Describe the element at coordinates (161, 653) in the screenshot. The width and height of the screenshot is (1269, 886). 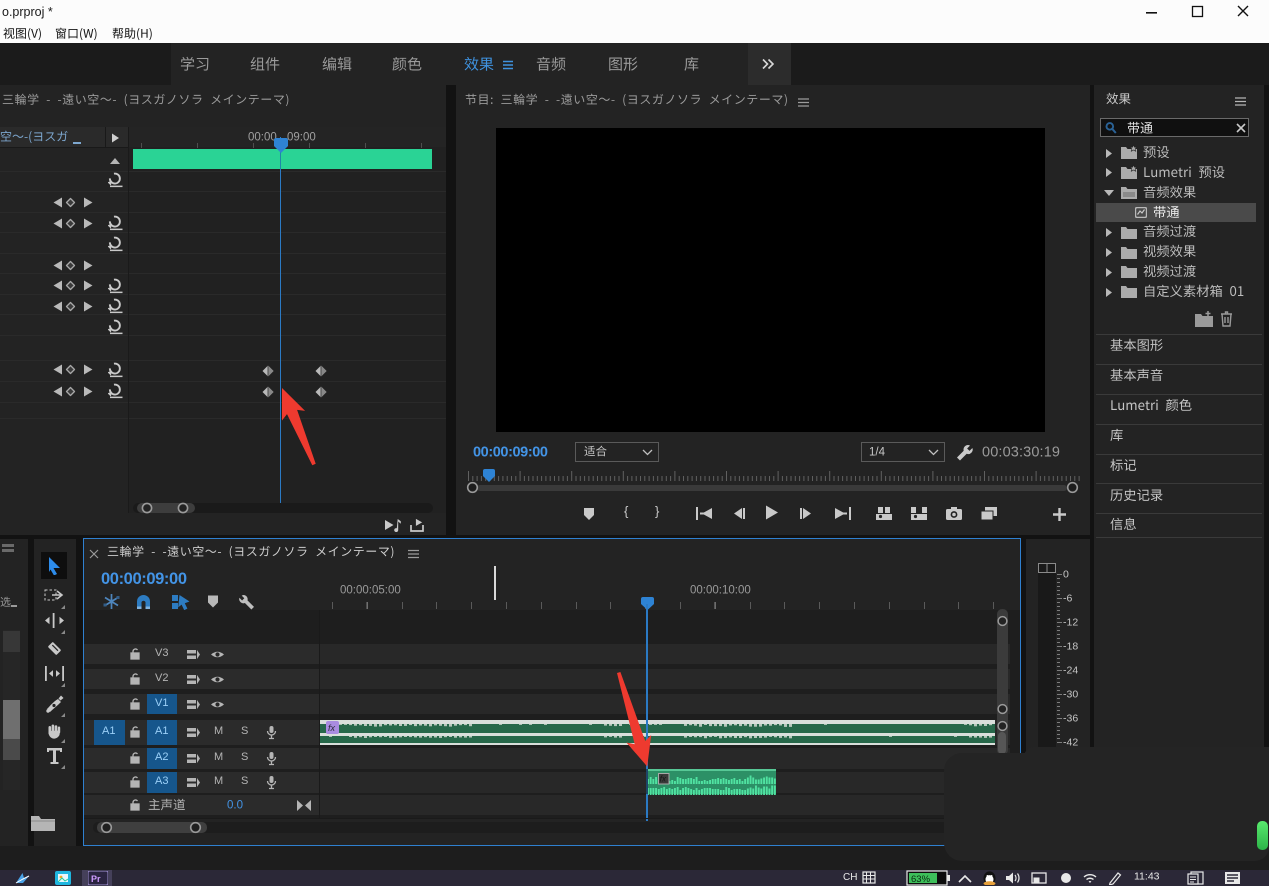
I see `svg-text: V3` at that location.